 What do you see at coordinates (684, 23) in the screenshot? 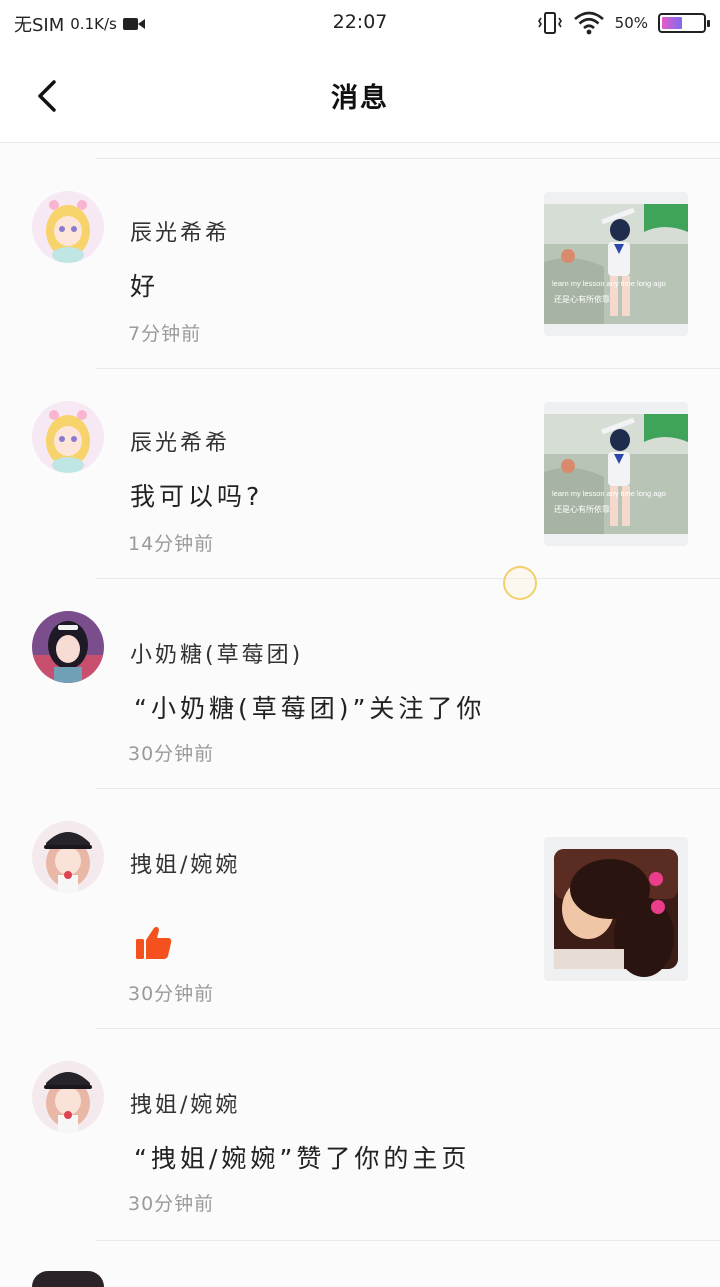
I see `battery-icon` at bounding box center [684, 23].